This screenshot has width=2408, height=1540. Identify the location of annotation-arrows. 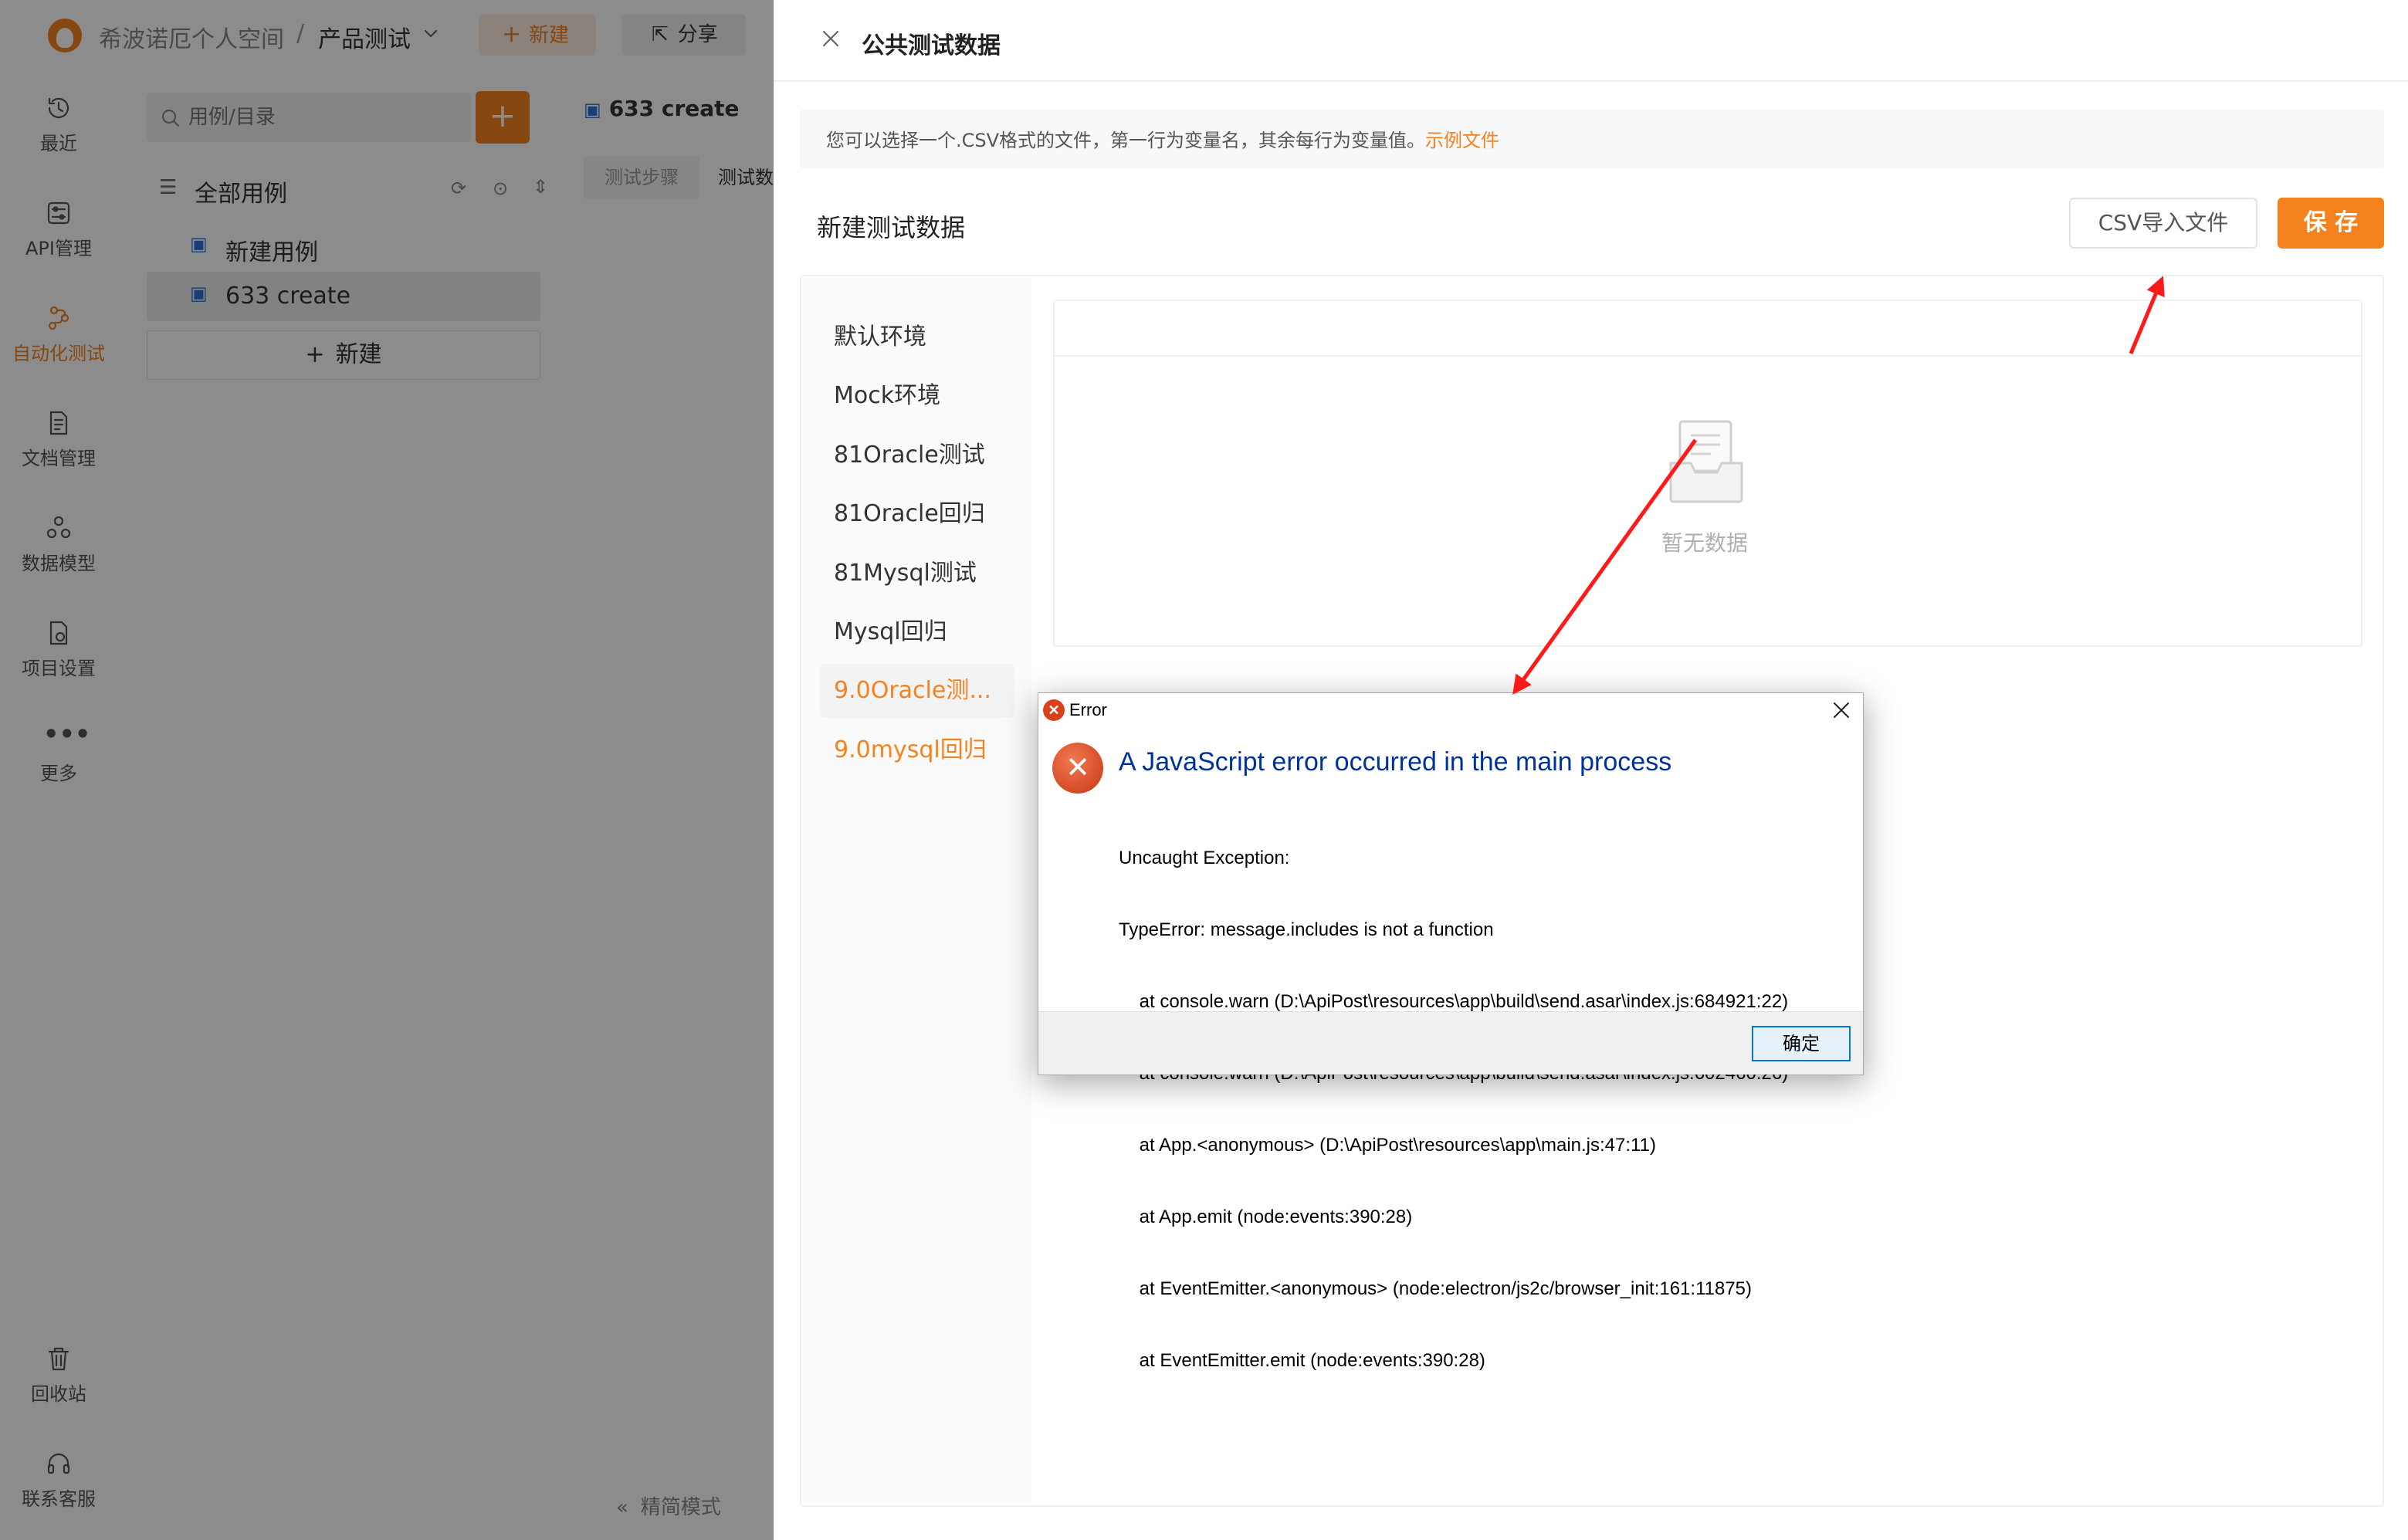
(1838, 486).